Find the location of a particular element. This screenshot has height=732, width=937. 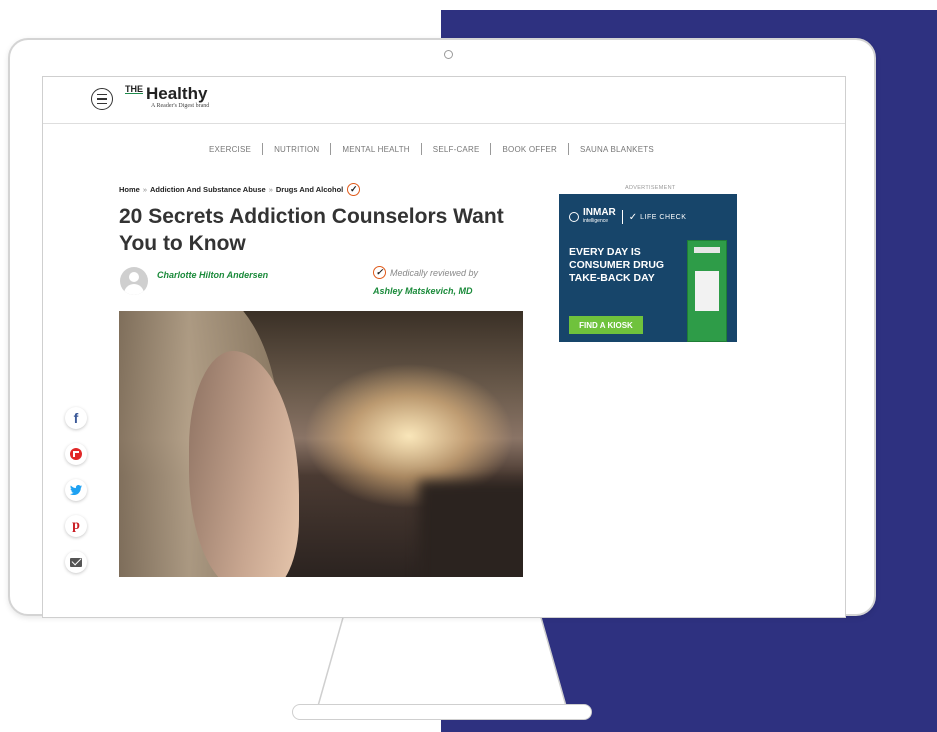

ad-headline: EVERY DAY IS CONSUMER DRUG TAKE-BACK DAY is located at coordinates (617, 265).